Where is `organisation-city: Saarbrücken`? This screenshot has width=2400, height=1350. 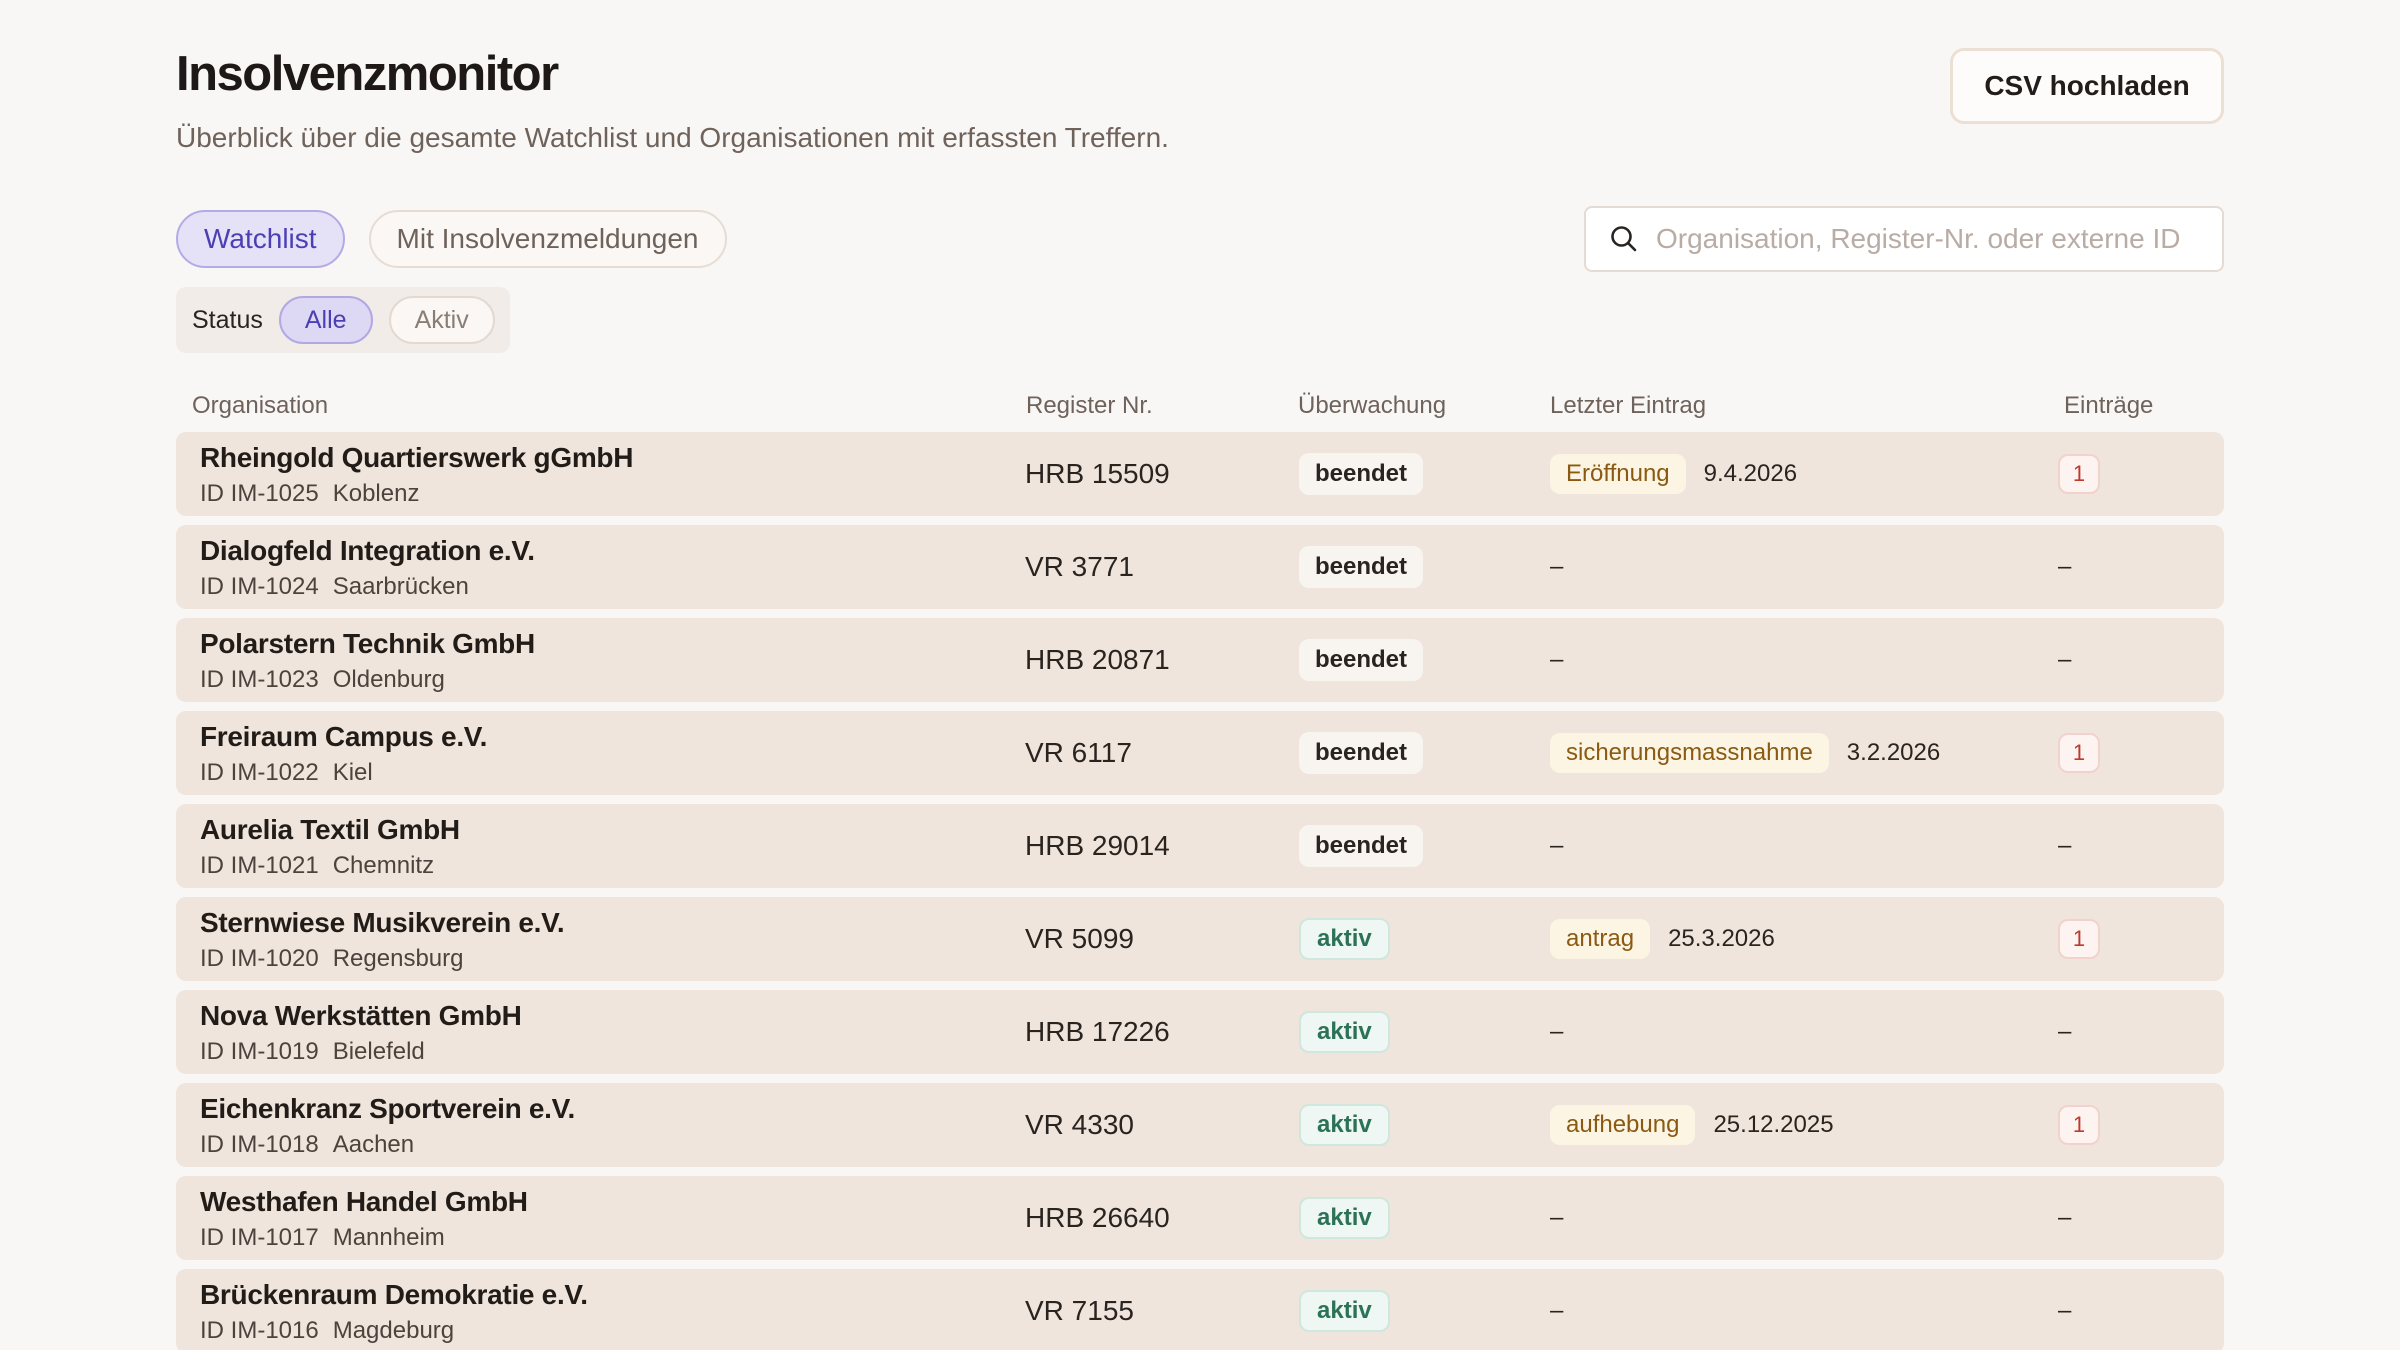 organisation-city: Saarbrücken is located at coordinates (400, 586).